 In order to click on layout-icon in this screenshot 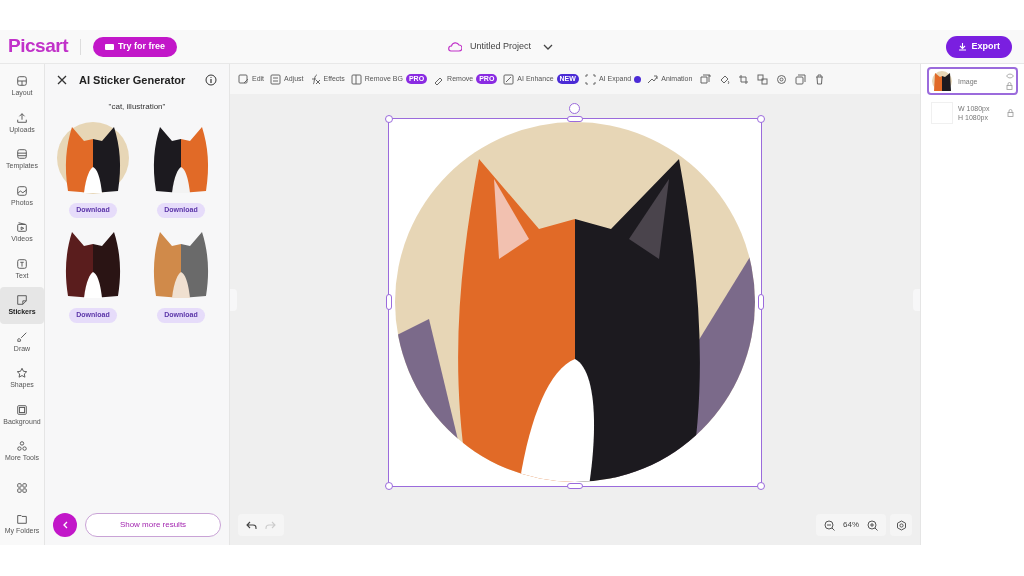, I will do `click(22, 81)`.